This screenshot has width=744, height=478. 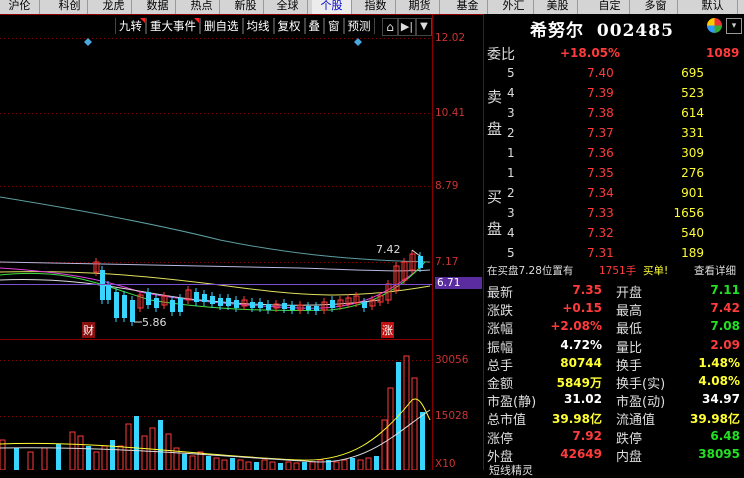 I want to click on stat-value: 7.11, so click(x=725, y=290).